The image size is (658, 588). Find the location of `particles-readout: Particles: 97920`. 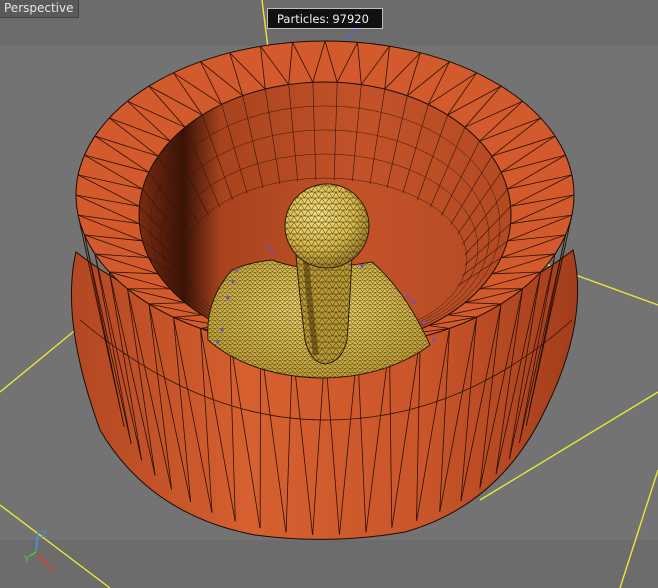

particles-readout: Particles: 97920 is located at coordinates (325, 18).